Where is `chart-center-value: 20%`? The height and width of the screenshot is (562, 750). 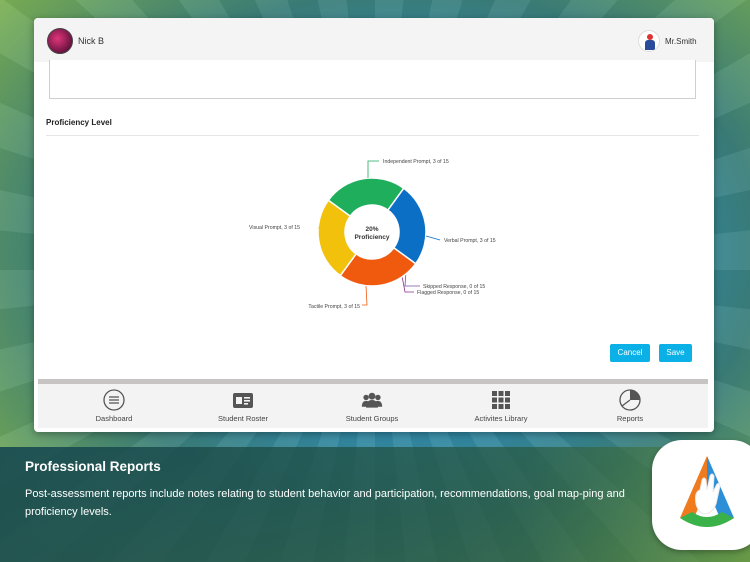
chart-center-value: 20% is located at coordinates (371, 229).